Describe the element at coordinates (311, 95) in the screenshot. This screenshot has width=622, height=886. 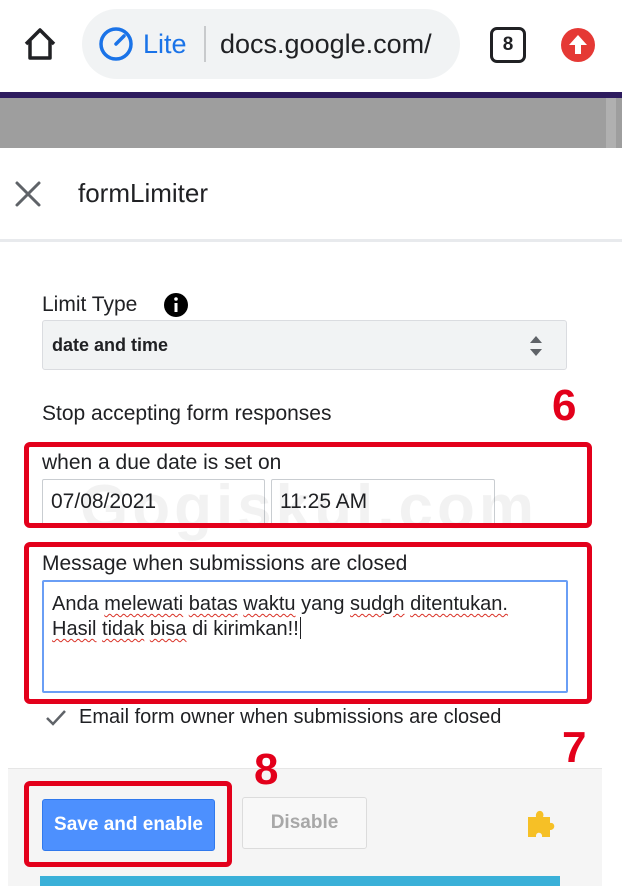
I see `page-accent-bar` at that location.